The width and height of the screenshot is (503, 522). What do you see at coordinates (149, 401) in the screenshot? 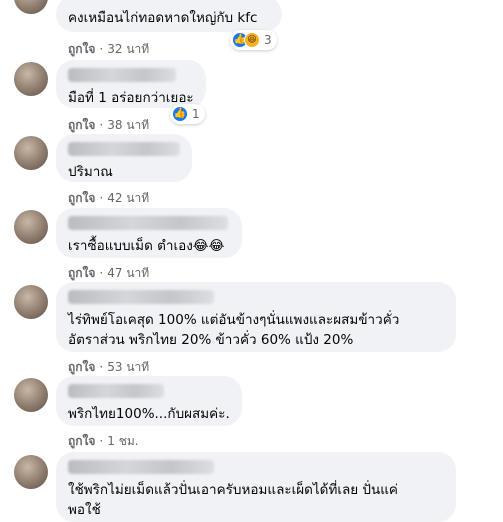
I see `comment-bubble: พริกไทย100%...กับผสมค่ะ.` at bounding box center [149, 401].